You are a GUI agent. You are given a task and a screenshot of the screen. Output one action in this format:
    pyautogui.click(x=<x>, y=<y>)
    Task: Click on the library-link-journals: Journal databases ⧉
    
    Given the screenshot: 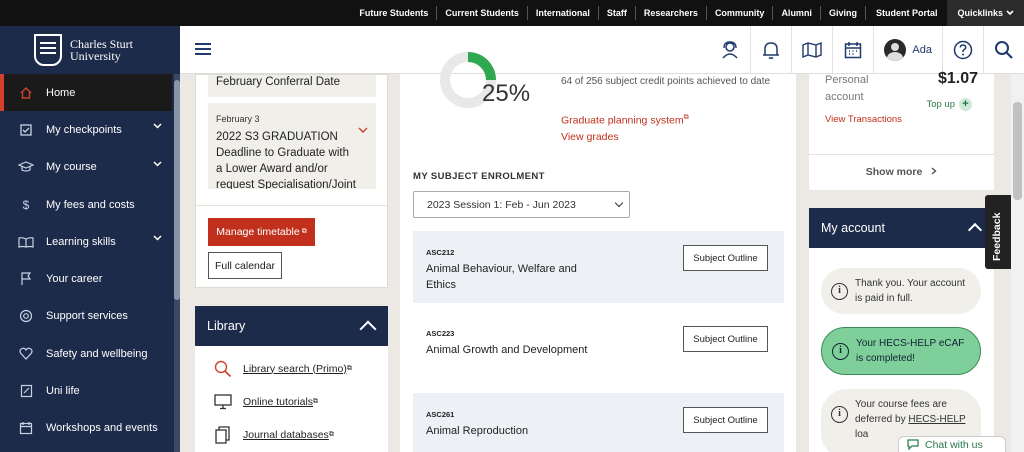 What is the action you would take?
    pyautogui.click(x=291, y=434)
    